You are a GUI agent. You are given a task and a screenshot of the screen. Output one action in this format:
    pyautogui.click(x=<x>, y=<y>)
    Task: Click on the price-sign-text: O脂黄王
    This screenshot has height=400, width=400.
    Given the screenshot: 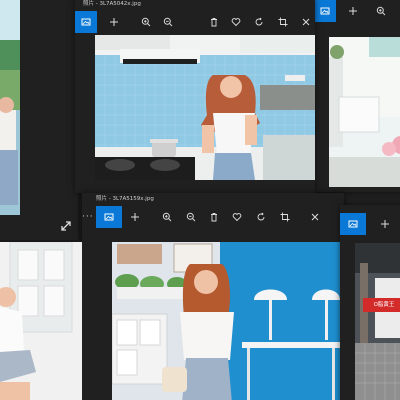 What is the action you would take?
    pyautogui.click(x=384, y=305)
    